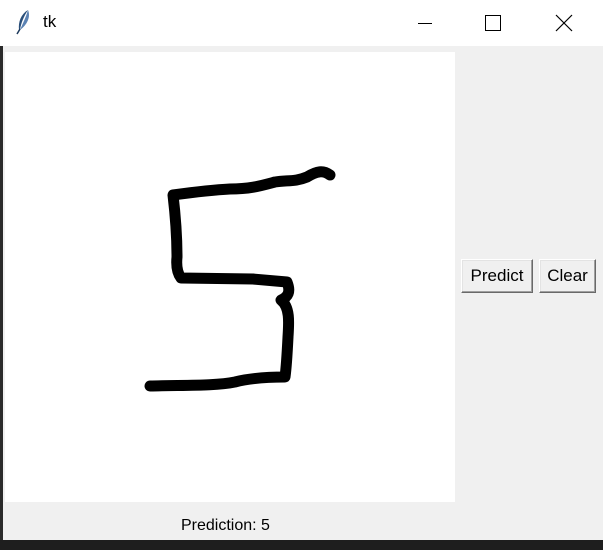 The width and height of the screenshot is (603, 550). I want to click on background-edge, so click(1, 293).